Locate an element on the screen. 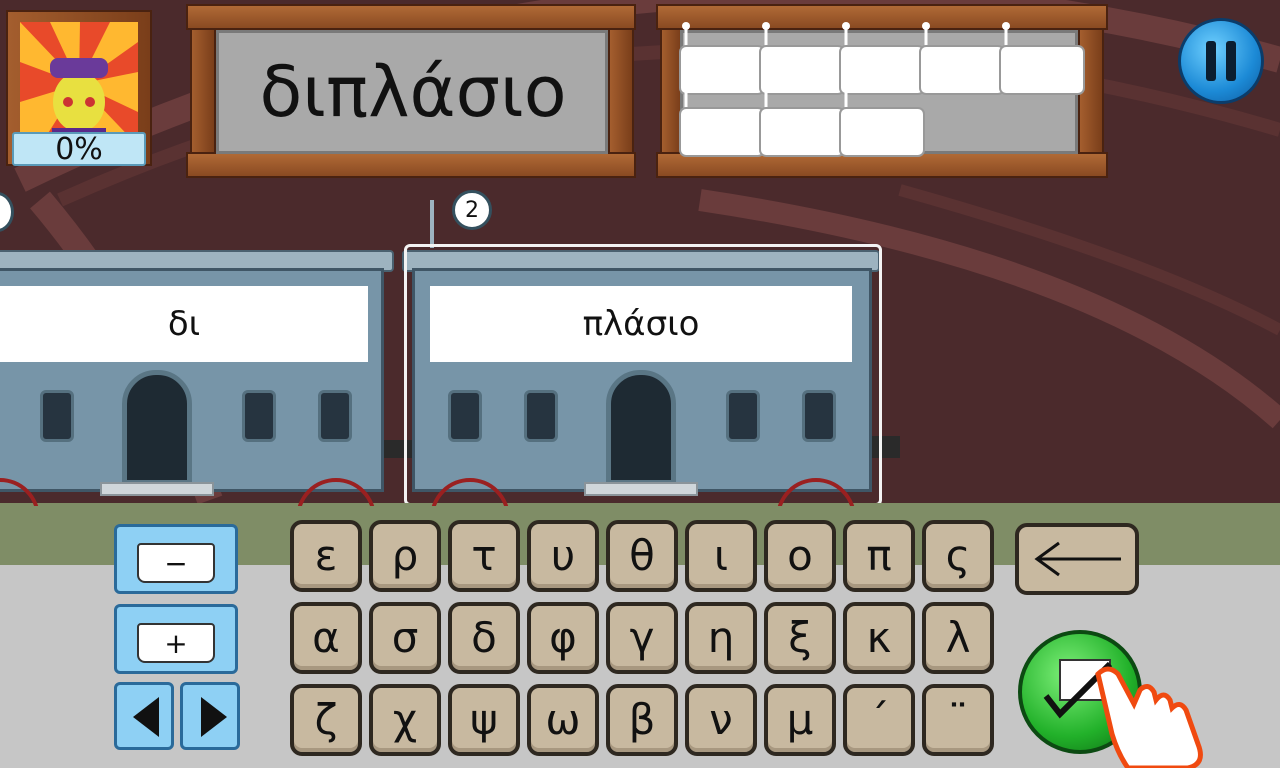 This screenshot has height=768, width=1280. key-label: δ is located at coordinates (484, 637).